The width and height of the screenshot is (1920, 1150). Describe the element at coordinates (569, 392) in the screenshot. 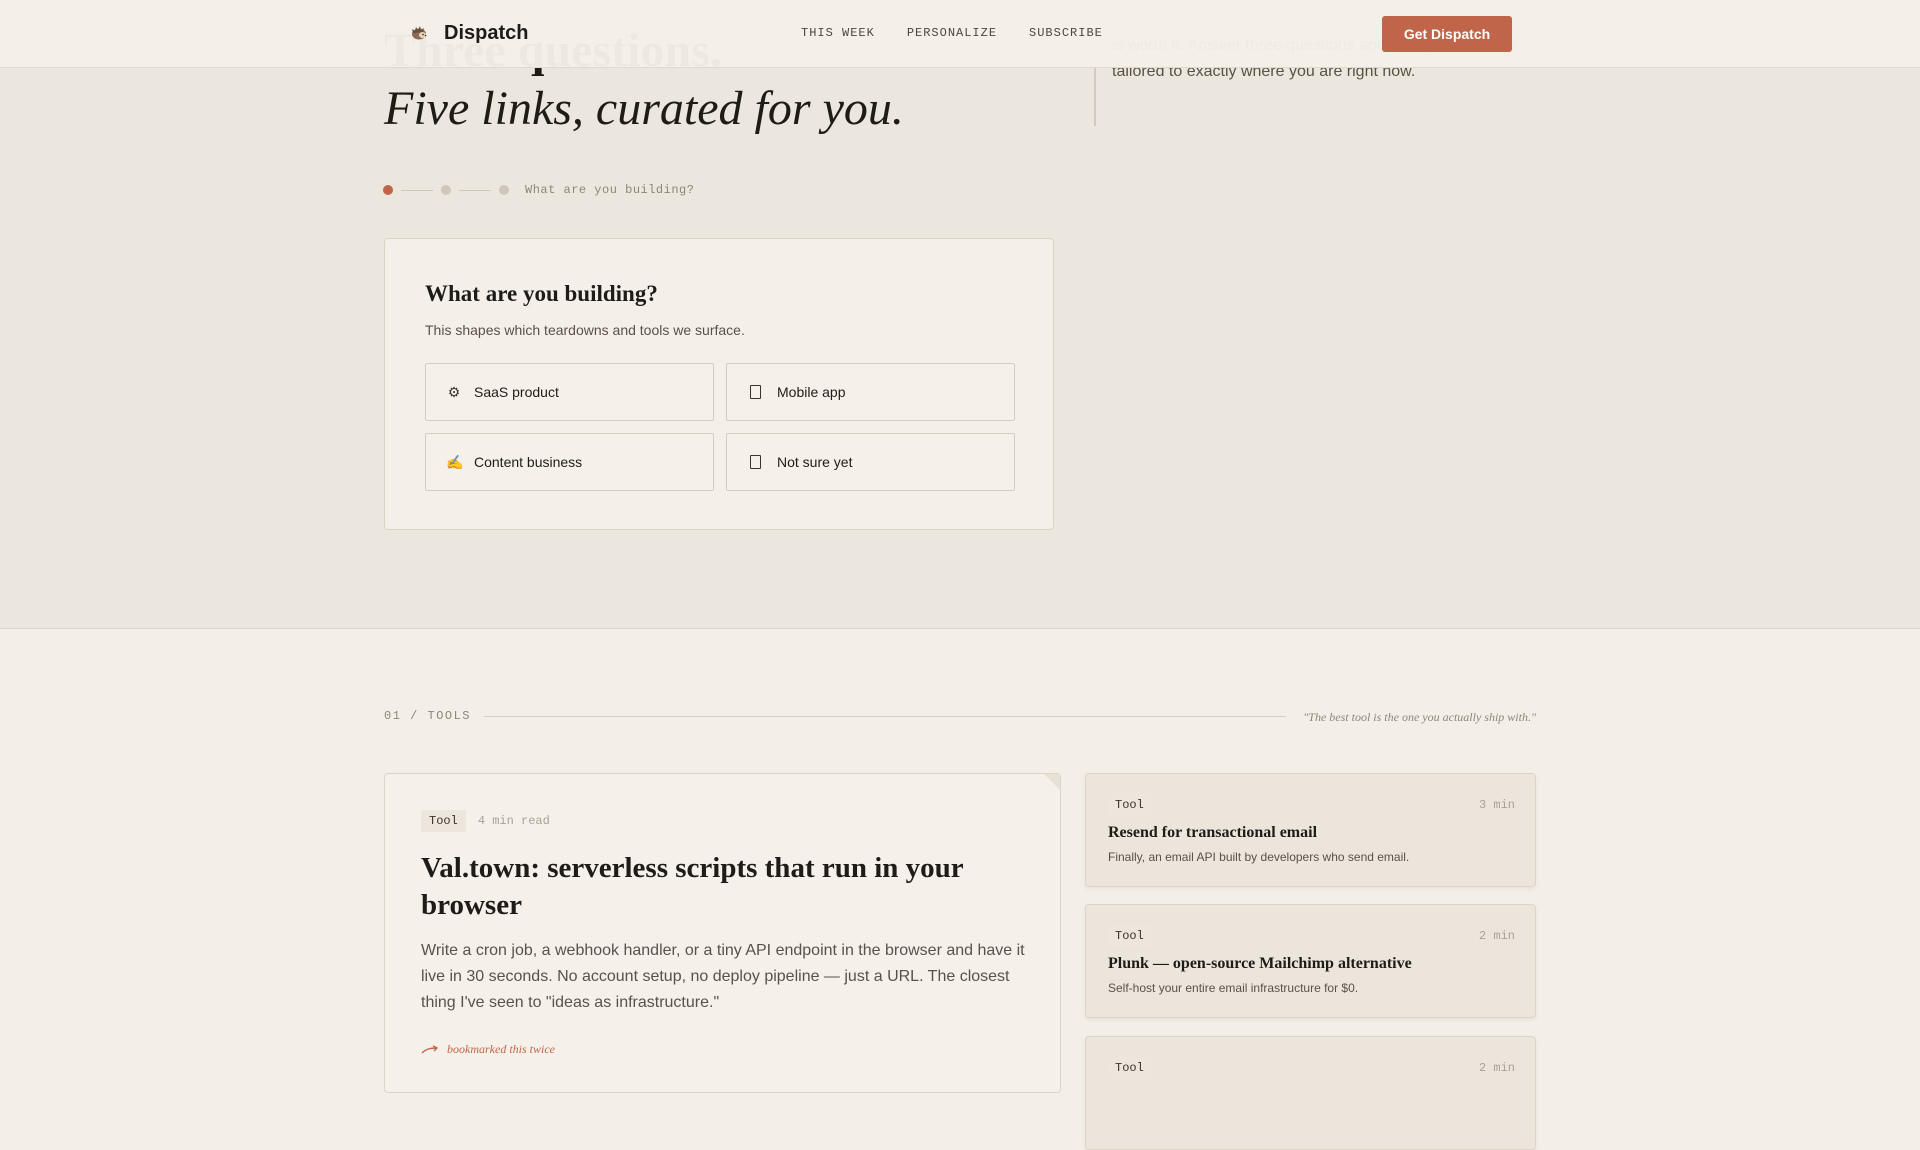

I see `option-saas-product: ⚙ SaaS product` at that location.